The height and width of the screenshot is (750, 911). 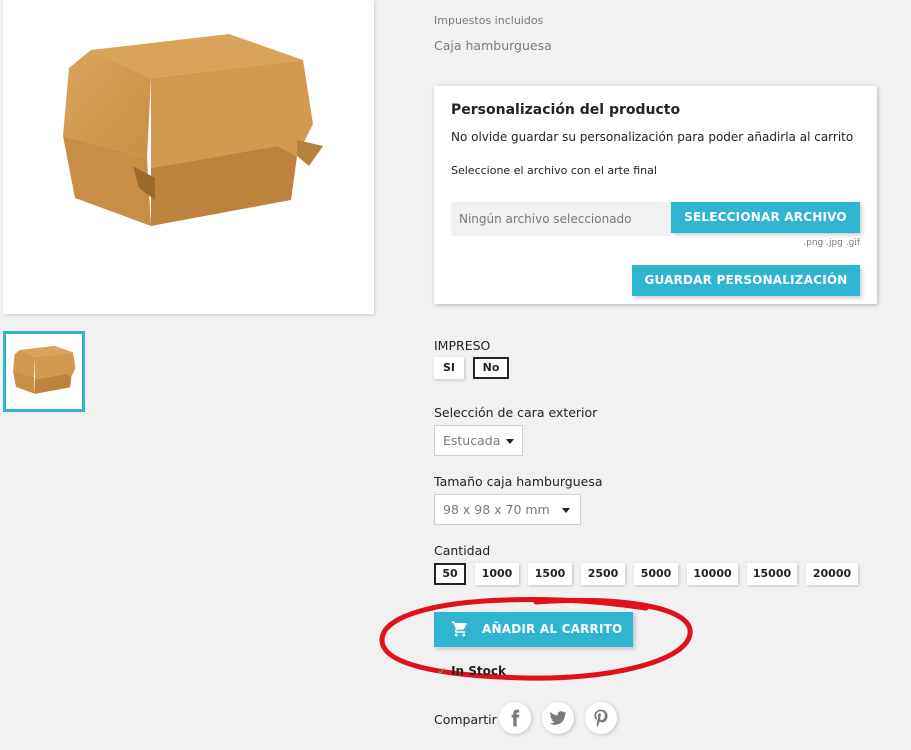 What do you see at coordinates (518, 481) in the screenshot?
I see `tamano-label: Tamaño caja hamburguesa` at bounding box center [518, 481].